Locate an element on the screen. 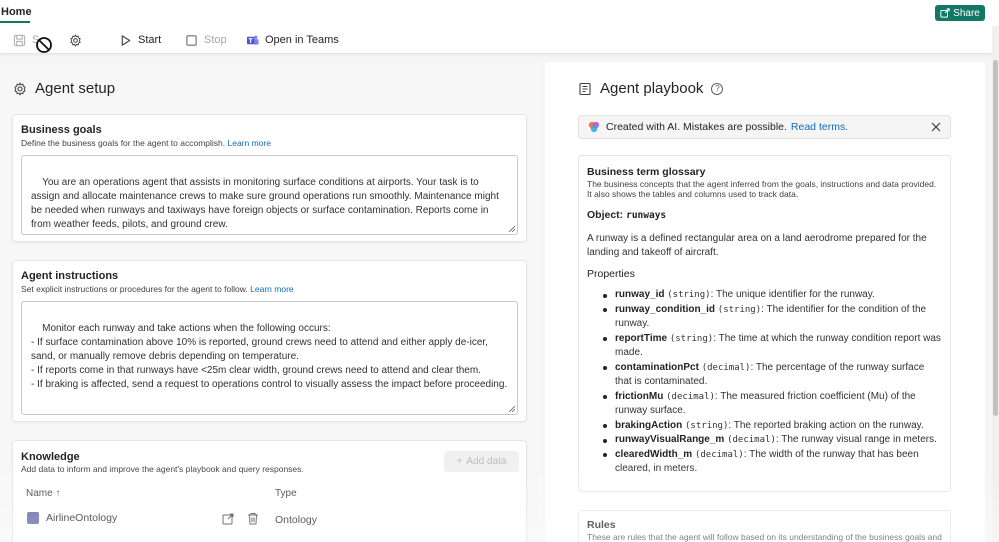  knowledge-row-name: AirlineOntology is located at coordinates (82, 518).